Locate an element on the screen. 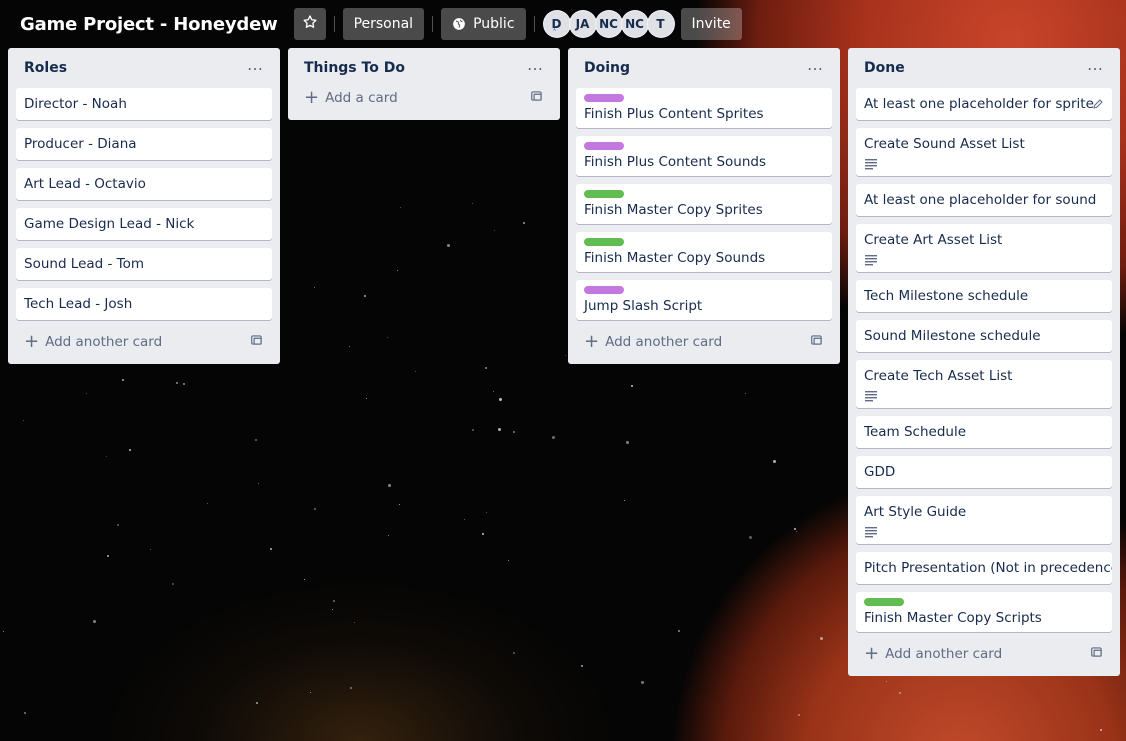  card: Finish Master Copy Sprites is located at coordinates (704, 204).